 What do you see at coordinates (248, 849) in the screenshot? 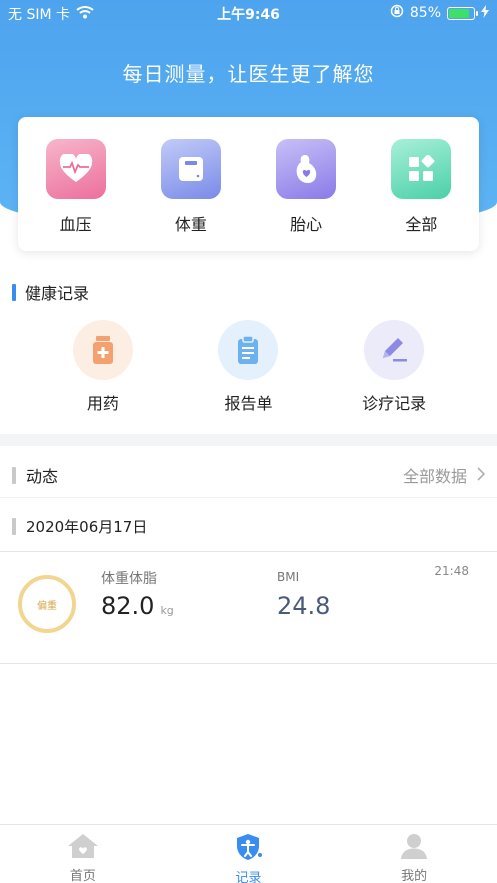
I see `record-shield-icon` at bounding box center [248, 849].